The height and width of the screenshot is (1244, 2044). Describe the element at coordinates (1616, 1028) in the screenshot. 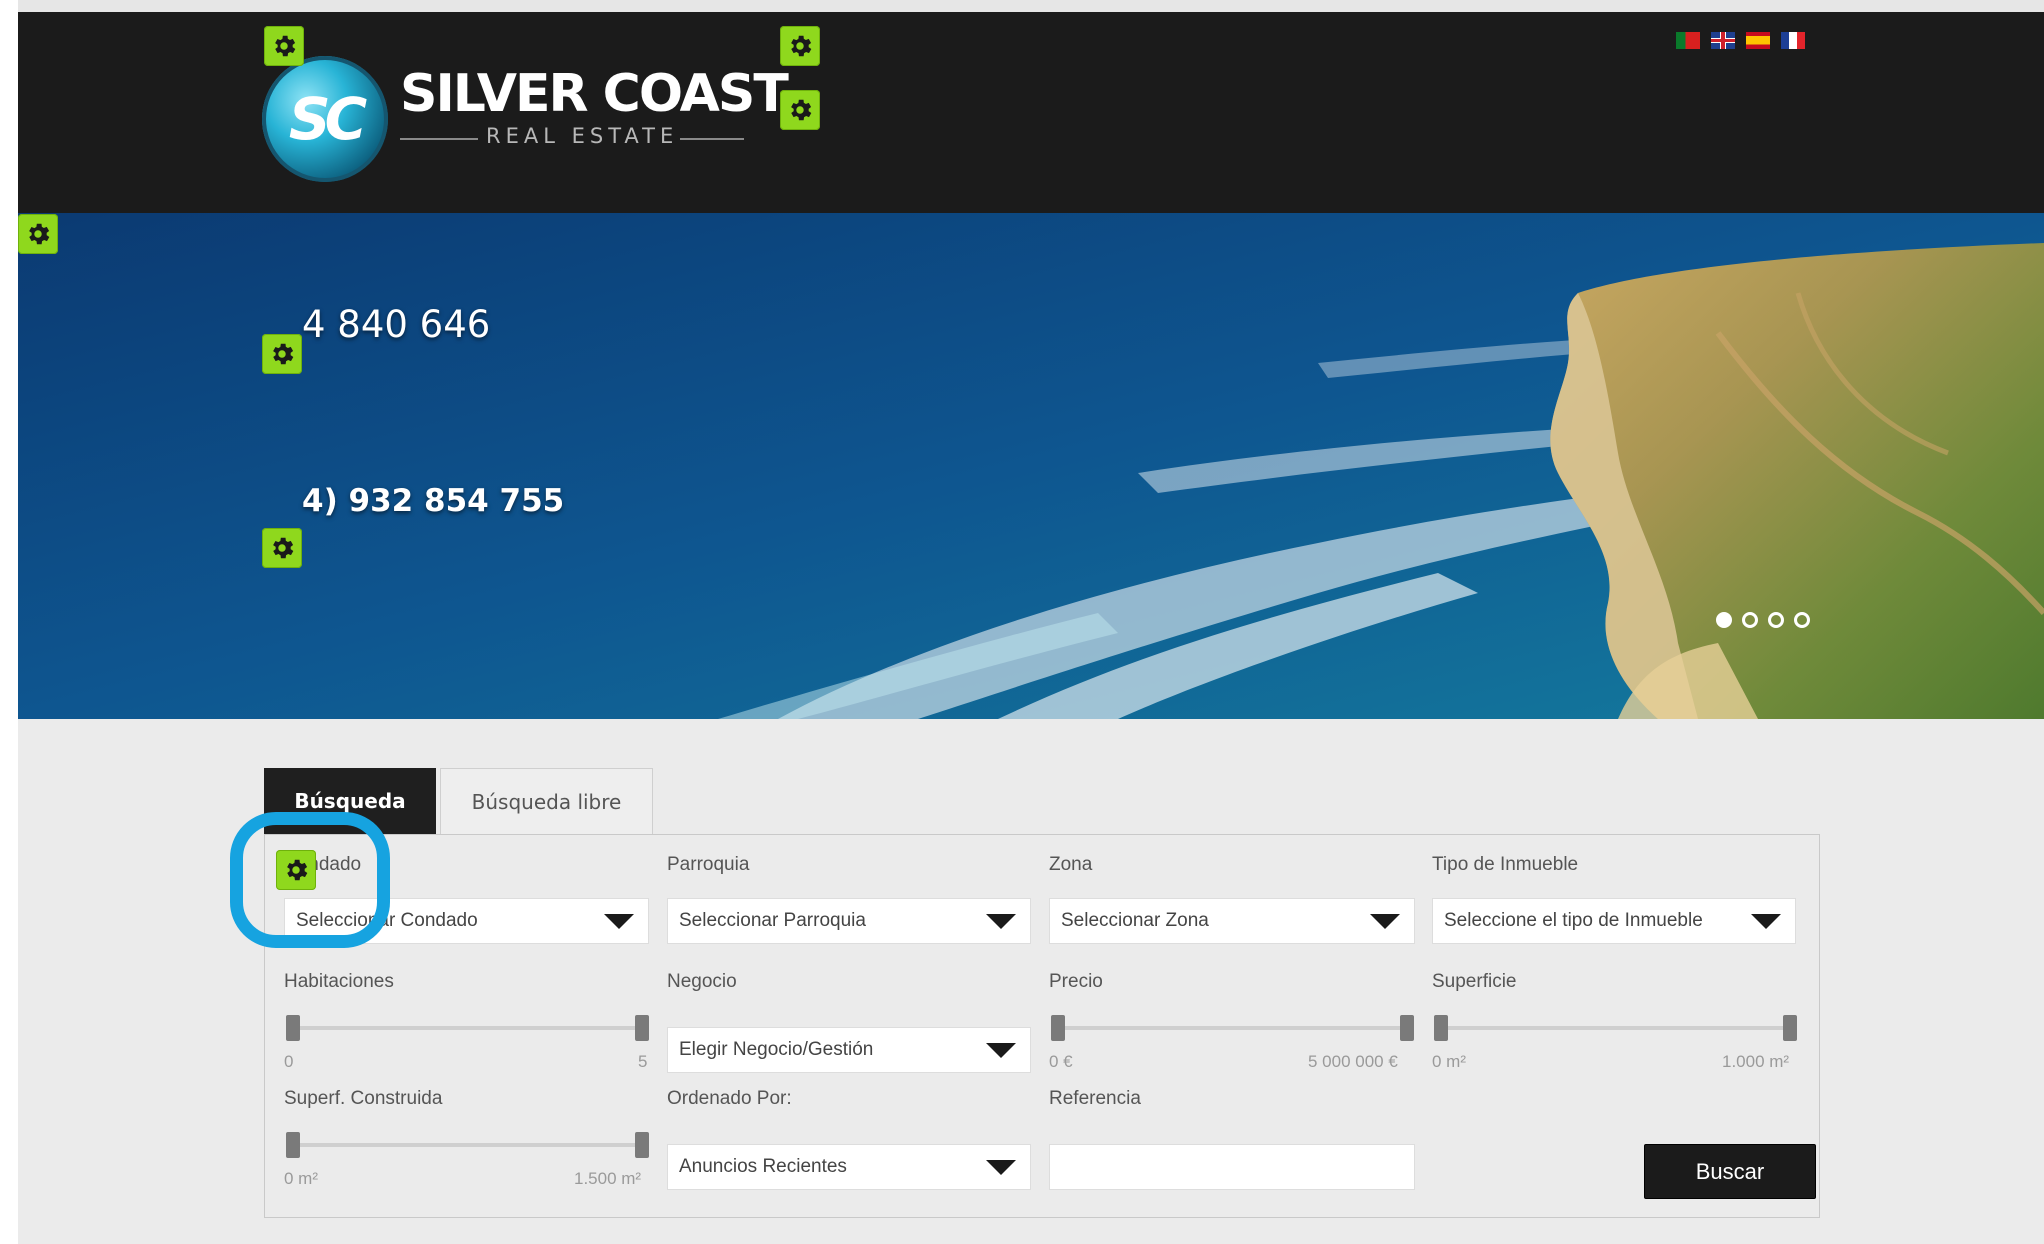

I see `superficie-slider-track` at that location.